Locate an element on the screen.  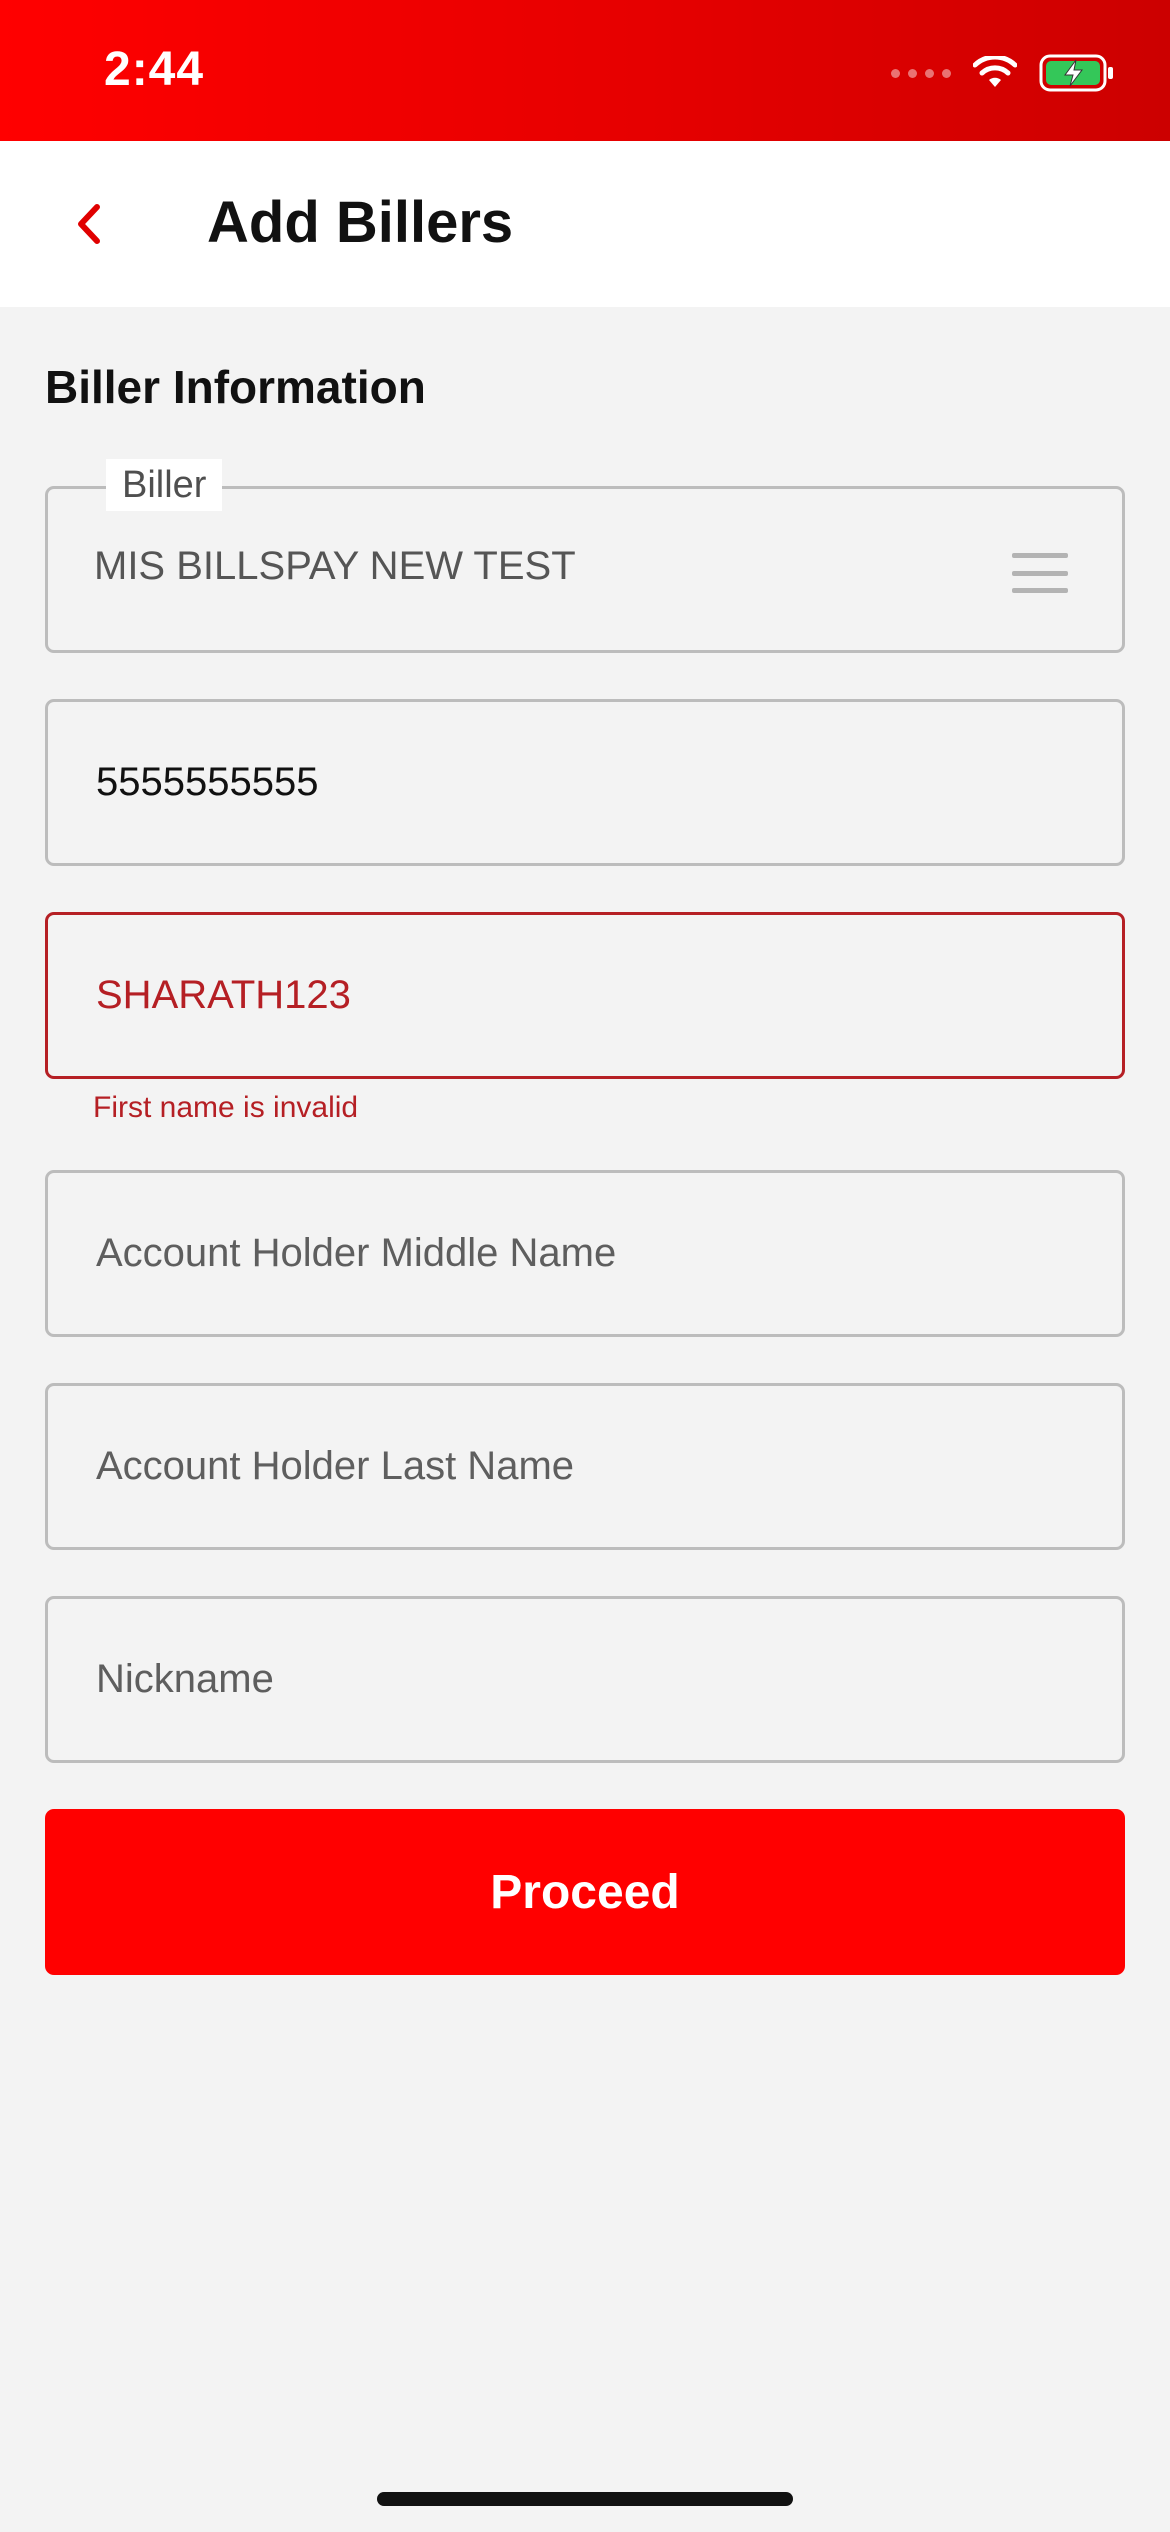
first-name-field is located at coordinates (585, 995).